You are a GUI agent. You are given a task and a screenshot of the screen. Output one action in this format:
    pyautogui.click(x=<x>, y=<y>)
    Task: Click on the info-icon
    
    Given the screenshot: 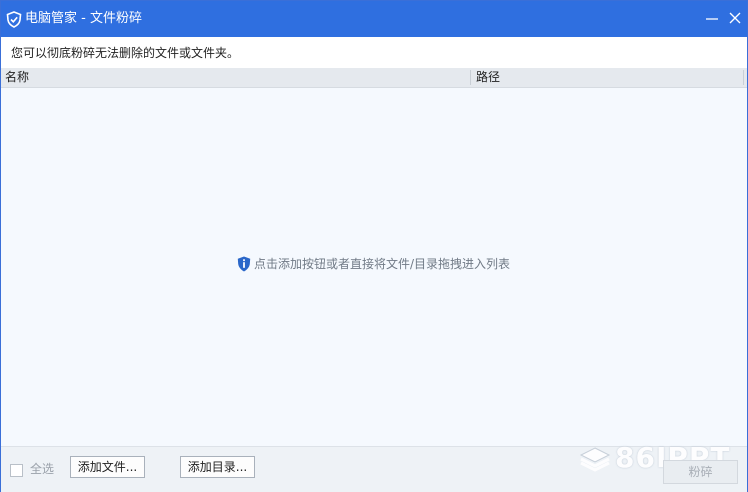 What is the action you would take?
    pyautogui.click(x=244, y=264)
    